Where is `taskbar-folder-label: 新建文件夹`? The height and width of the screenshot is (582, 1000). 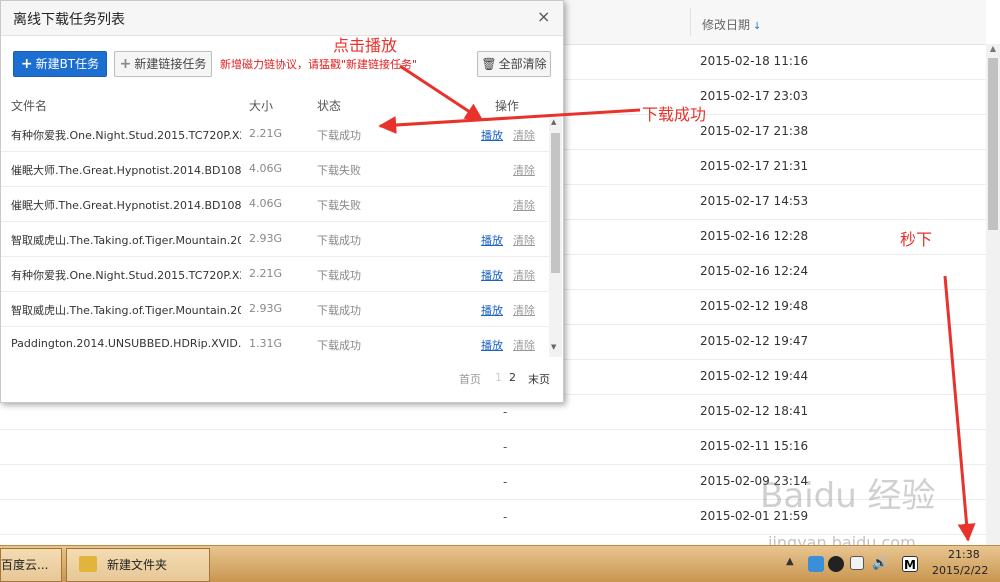
taskbar-folder-label: 新建文件夹 is located at coordinates (137, 565).